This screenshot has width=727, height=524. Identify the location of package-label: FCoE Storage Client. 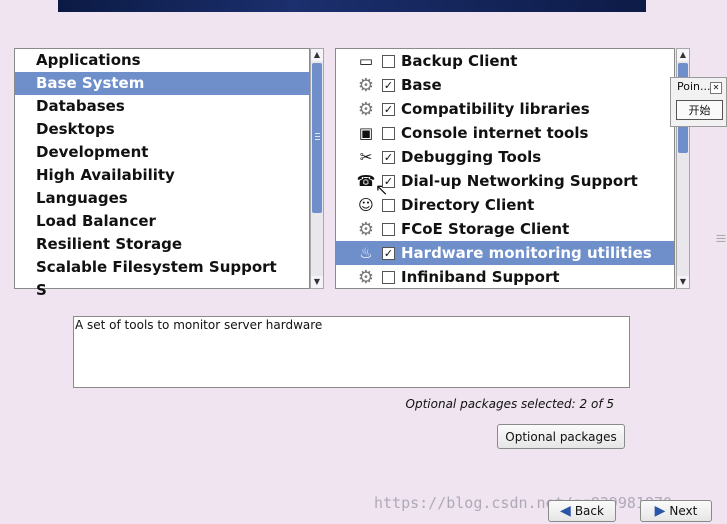
(485, 229).